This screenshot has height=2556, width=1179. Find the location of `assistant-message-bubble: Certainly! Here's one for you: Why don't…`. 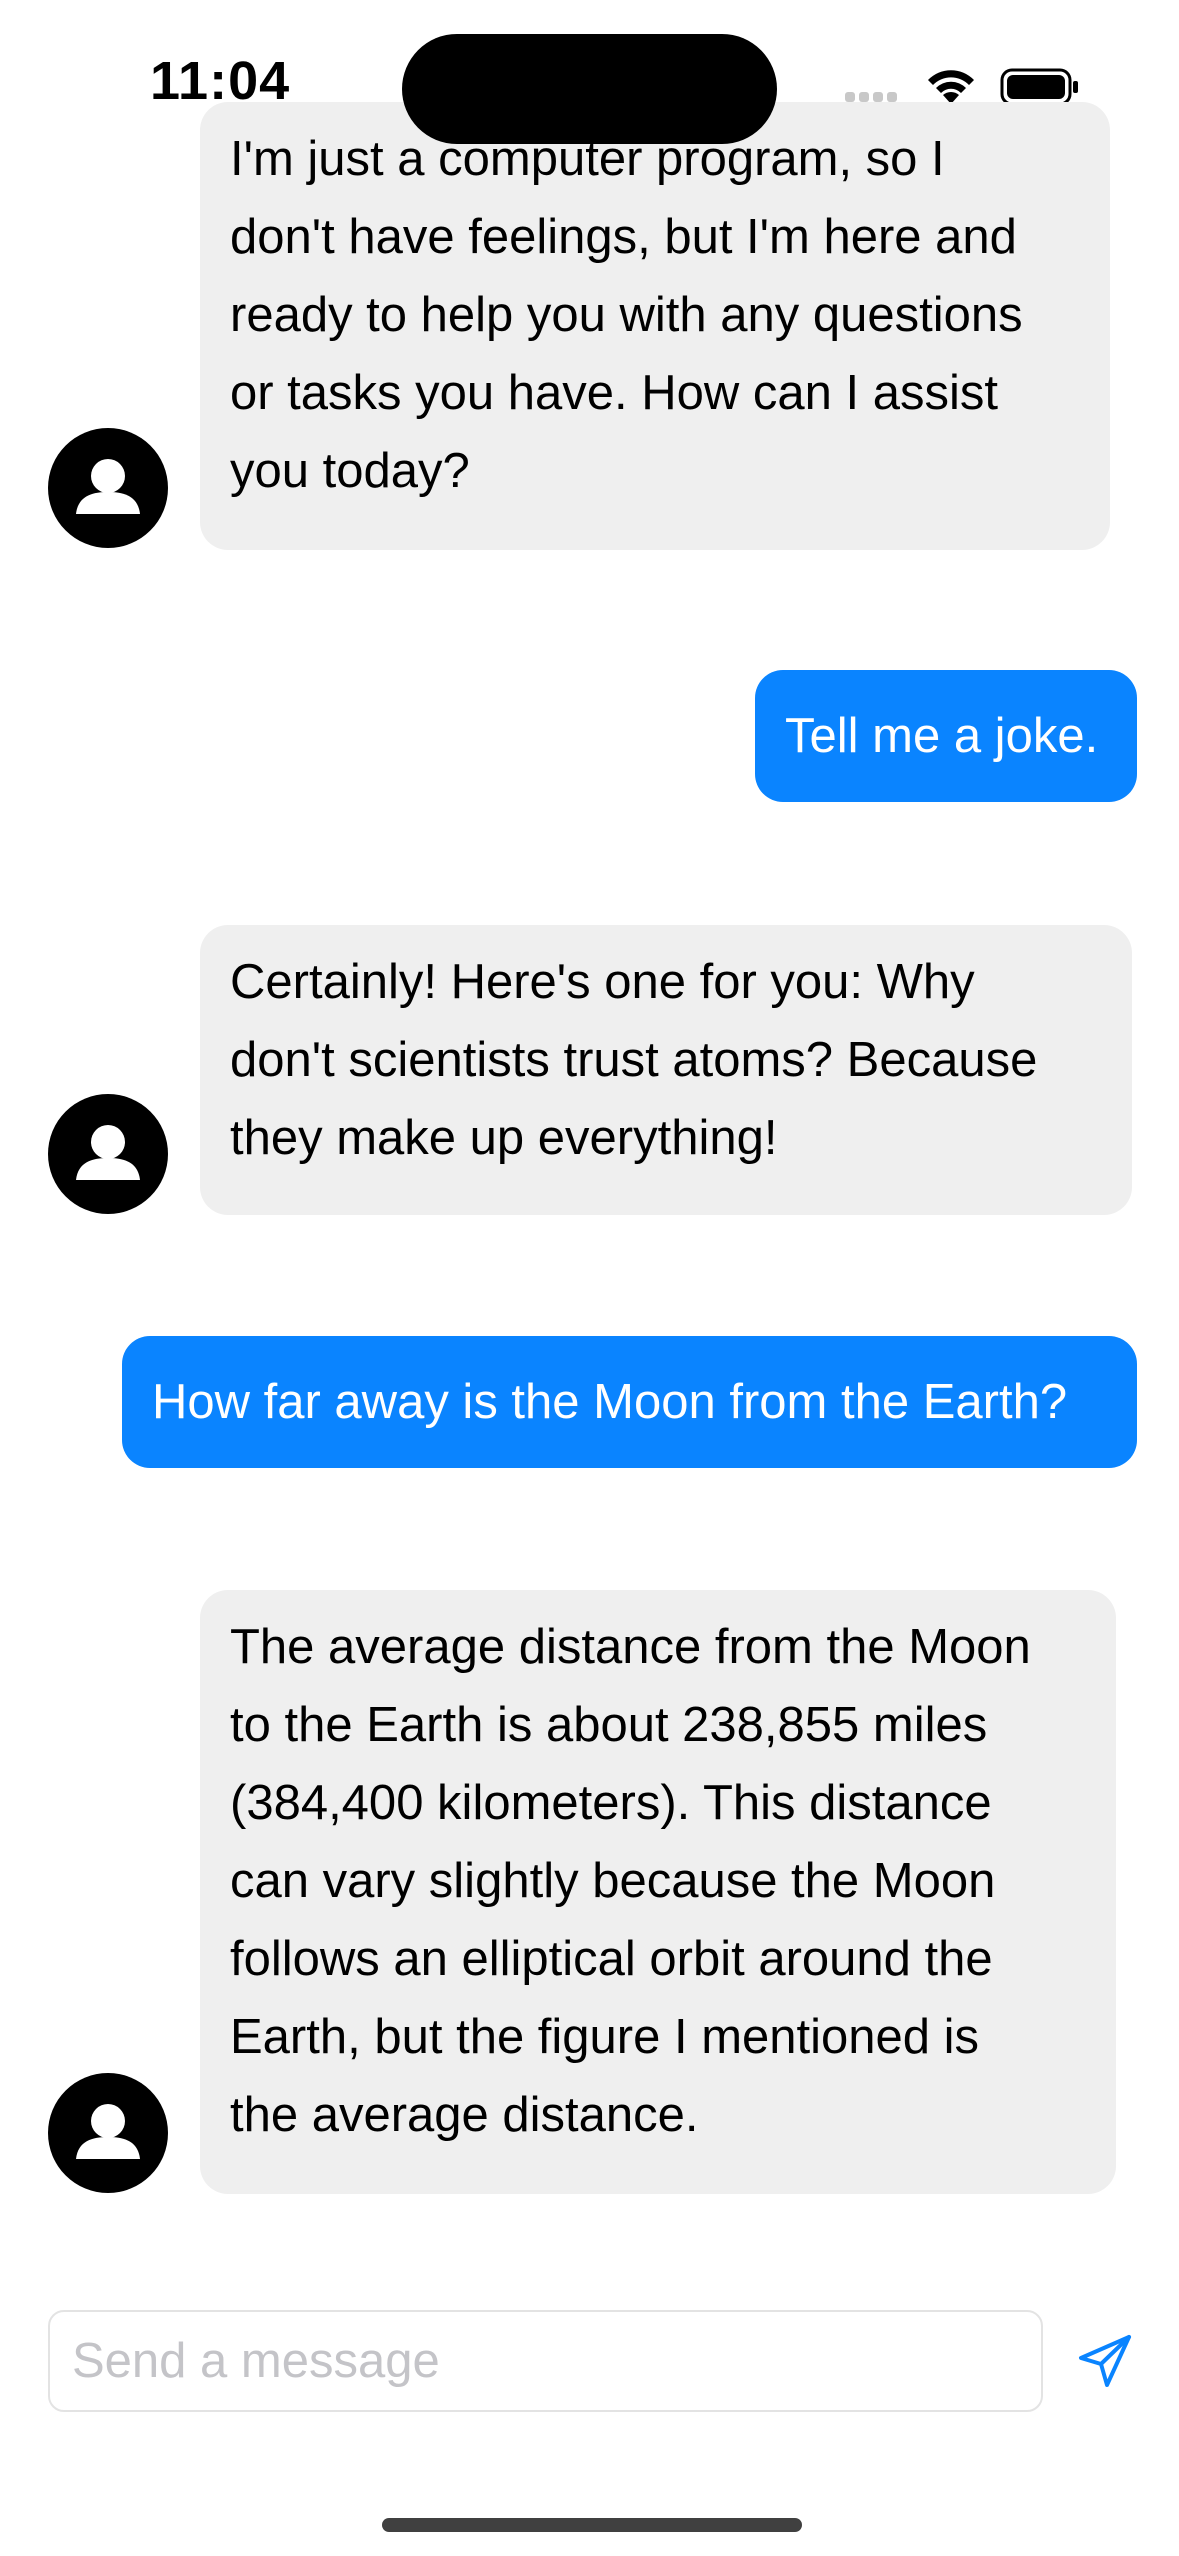

assistant-message-bubble: Certainly! Here's one for you: Why don't… is located at coordinates (666, 1070).